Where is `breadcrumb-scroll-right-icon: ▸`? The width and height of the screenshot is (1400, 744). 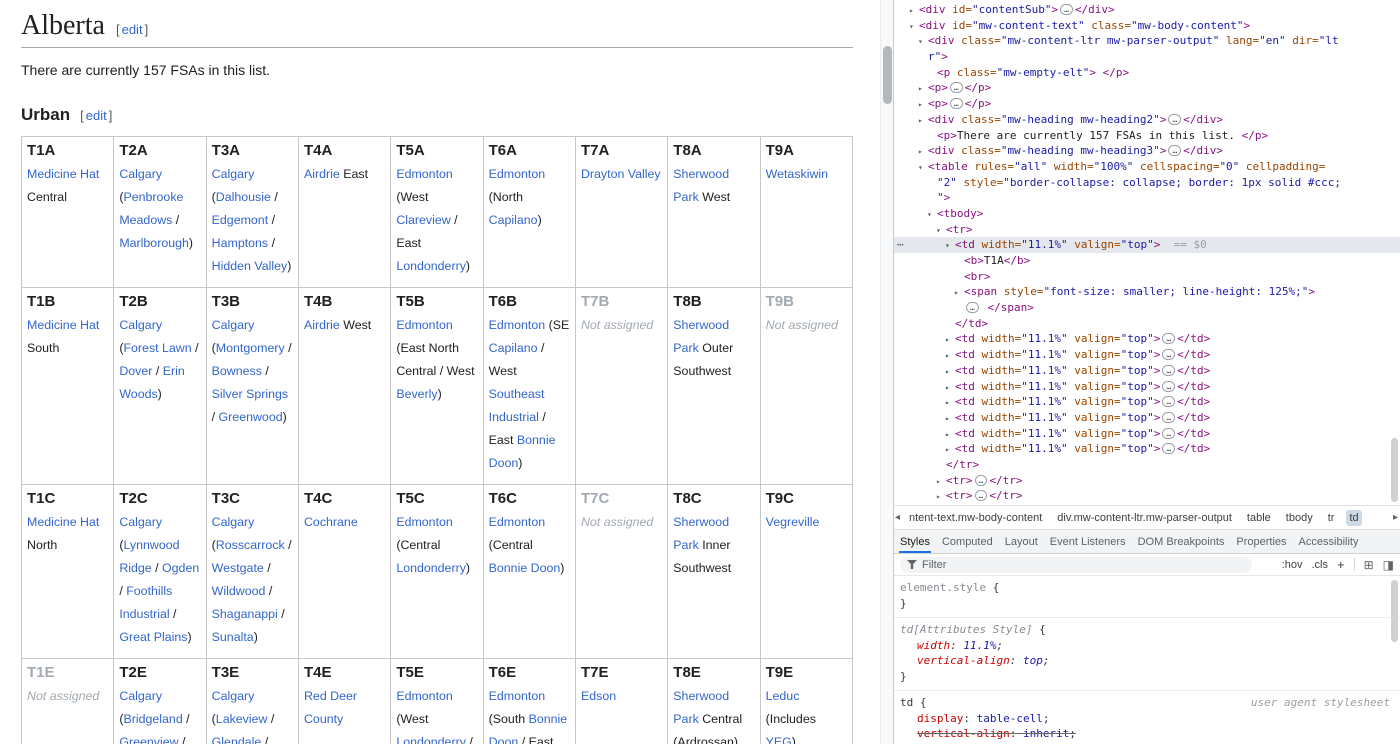
breadcrumb-scroll-right-icon: ▸ is located at coordinates (1395, 517).